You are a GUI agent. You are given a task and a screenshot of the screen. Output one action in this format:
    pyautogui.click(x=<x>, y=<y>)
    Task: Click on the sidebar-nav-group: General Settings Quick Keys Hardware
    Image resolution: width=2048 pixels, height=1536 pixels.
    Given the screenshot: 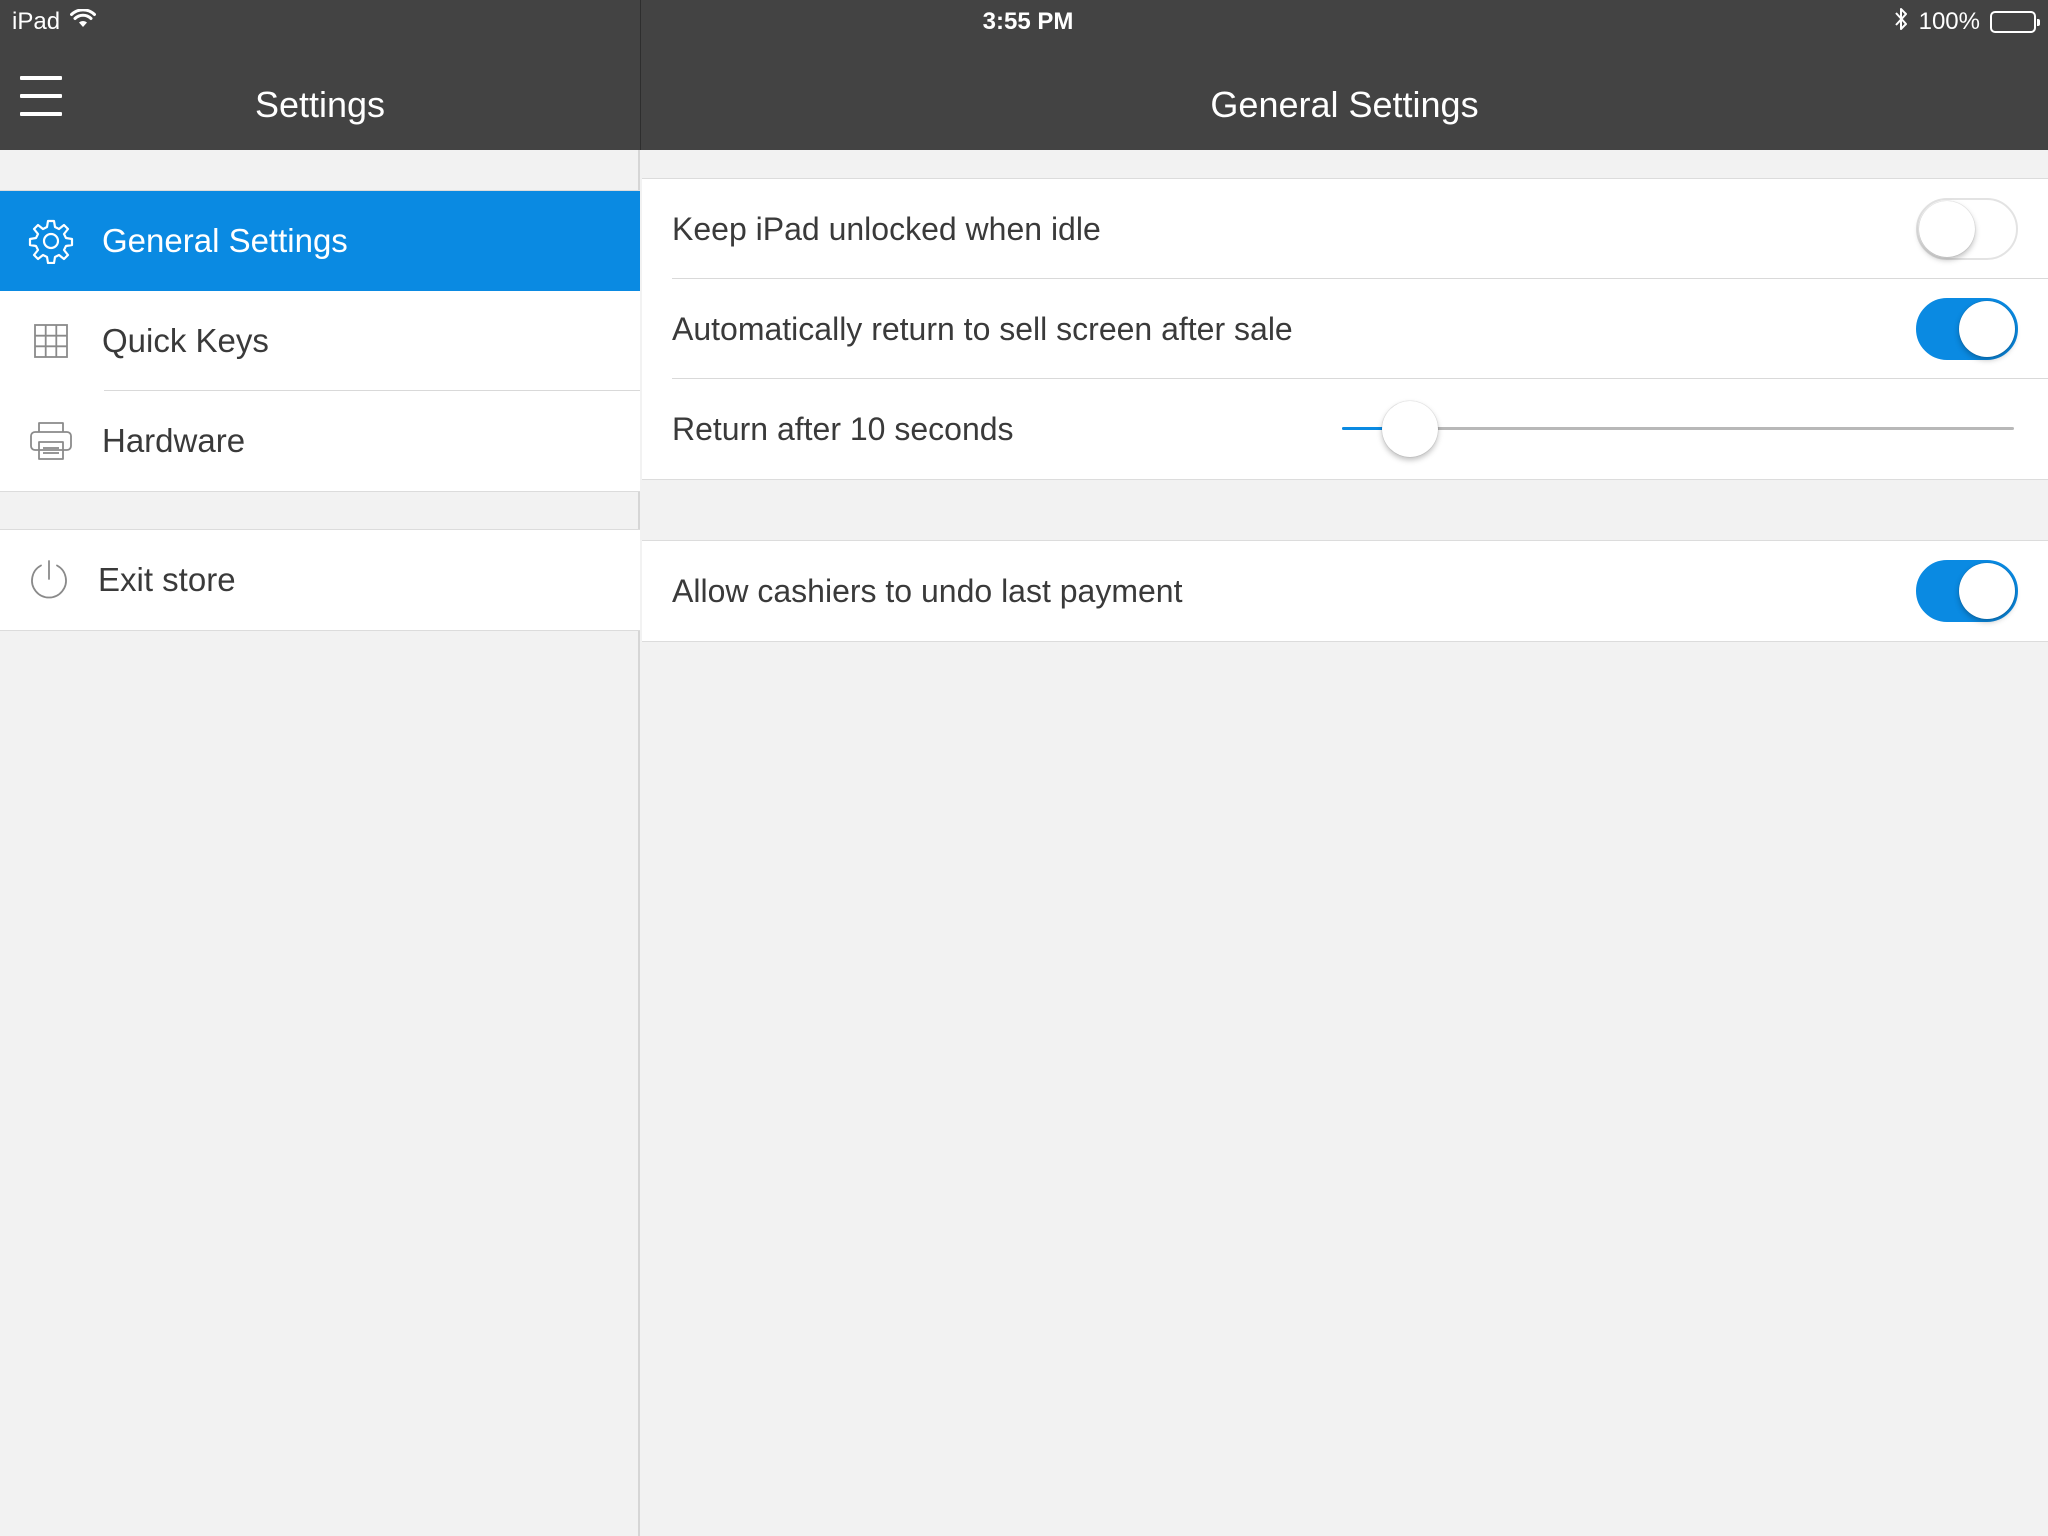 What is the action you would take?
    pyautogui.click(x=320, y=341)
    